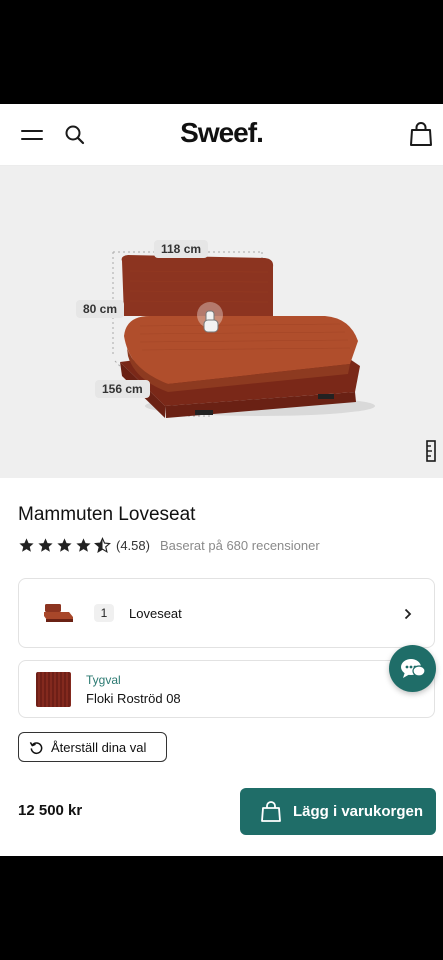  I want to click on add-to-cart-button: Lägg i varukorgen, so click(338, 811).